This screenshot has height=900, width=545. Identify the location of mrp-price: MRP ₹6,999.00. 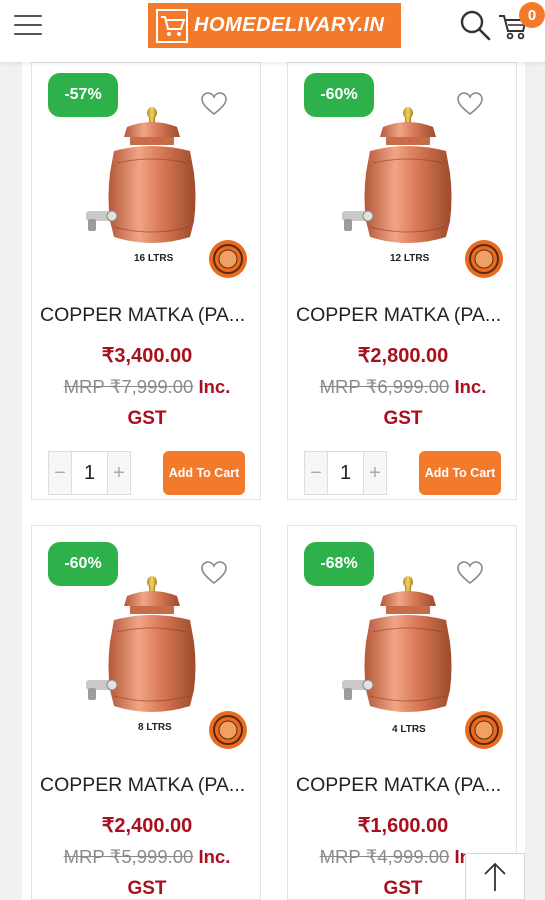
(384, 386).